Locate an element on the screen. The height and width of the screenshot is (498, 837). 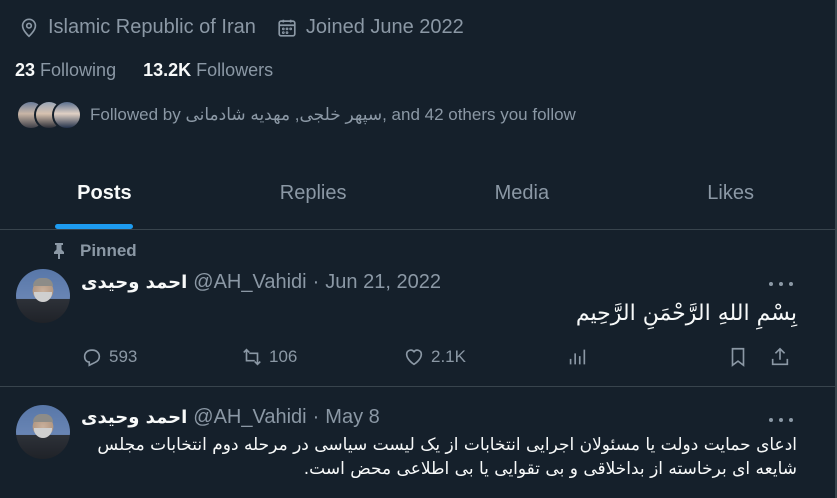
reply-icon is located at coordinates (92, 358).